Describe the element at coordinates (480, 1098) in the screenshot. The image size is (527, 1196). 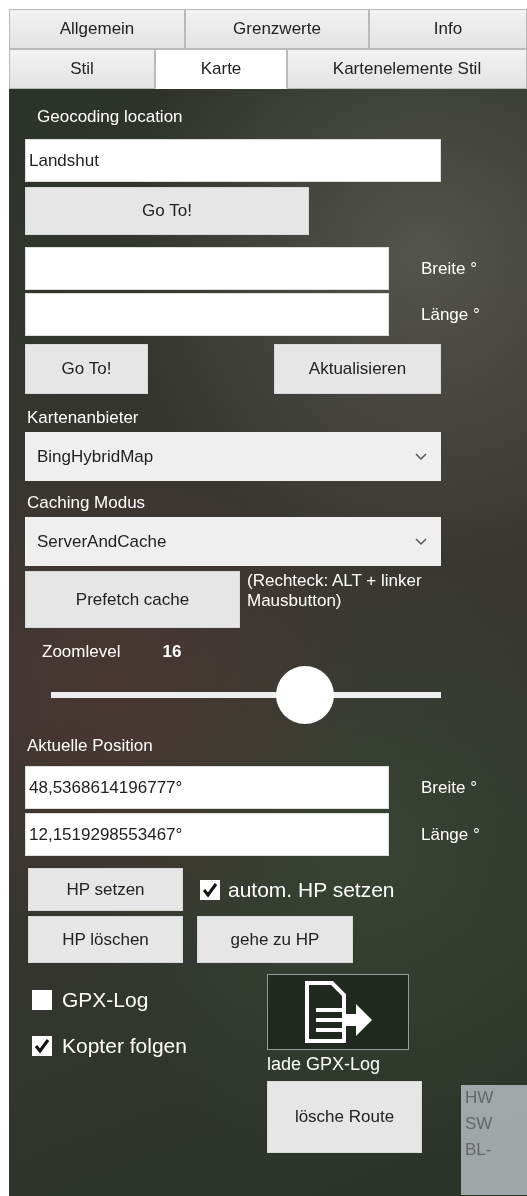
I see `info-text: HW` at that location.